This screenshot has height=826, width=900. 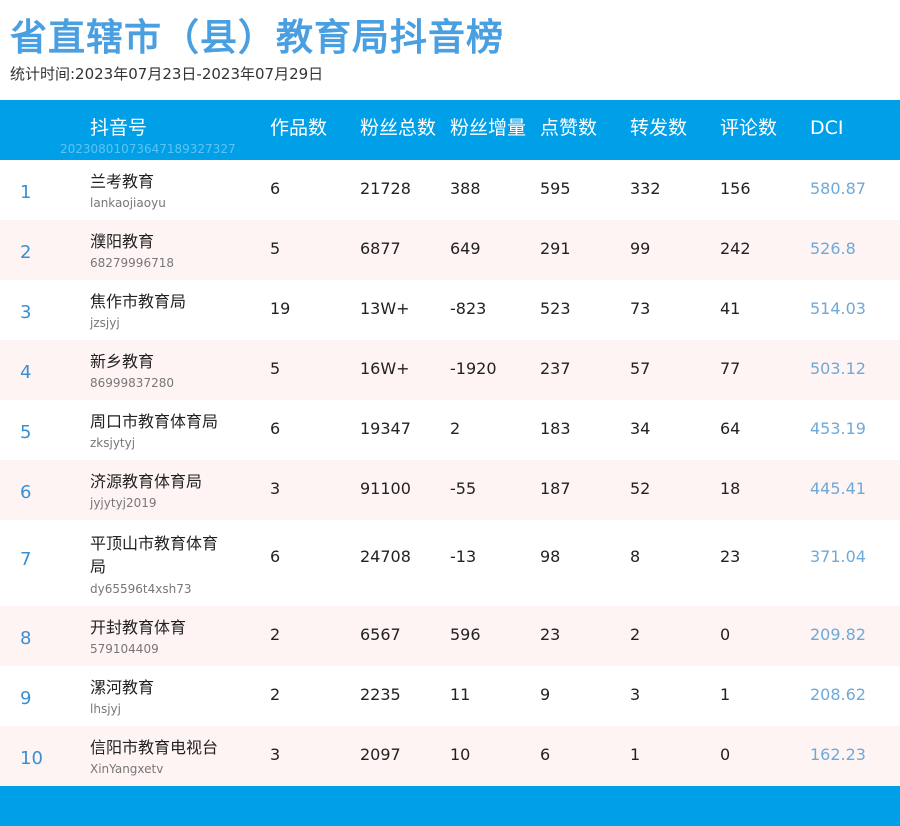 I want to click on fans-total: 21728, so click(x=385, y=188).